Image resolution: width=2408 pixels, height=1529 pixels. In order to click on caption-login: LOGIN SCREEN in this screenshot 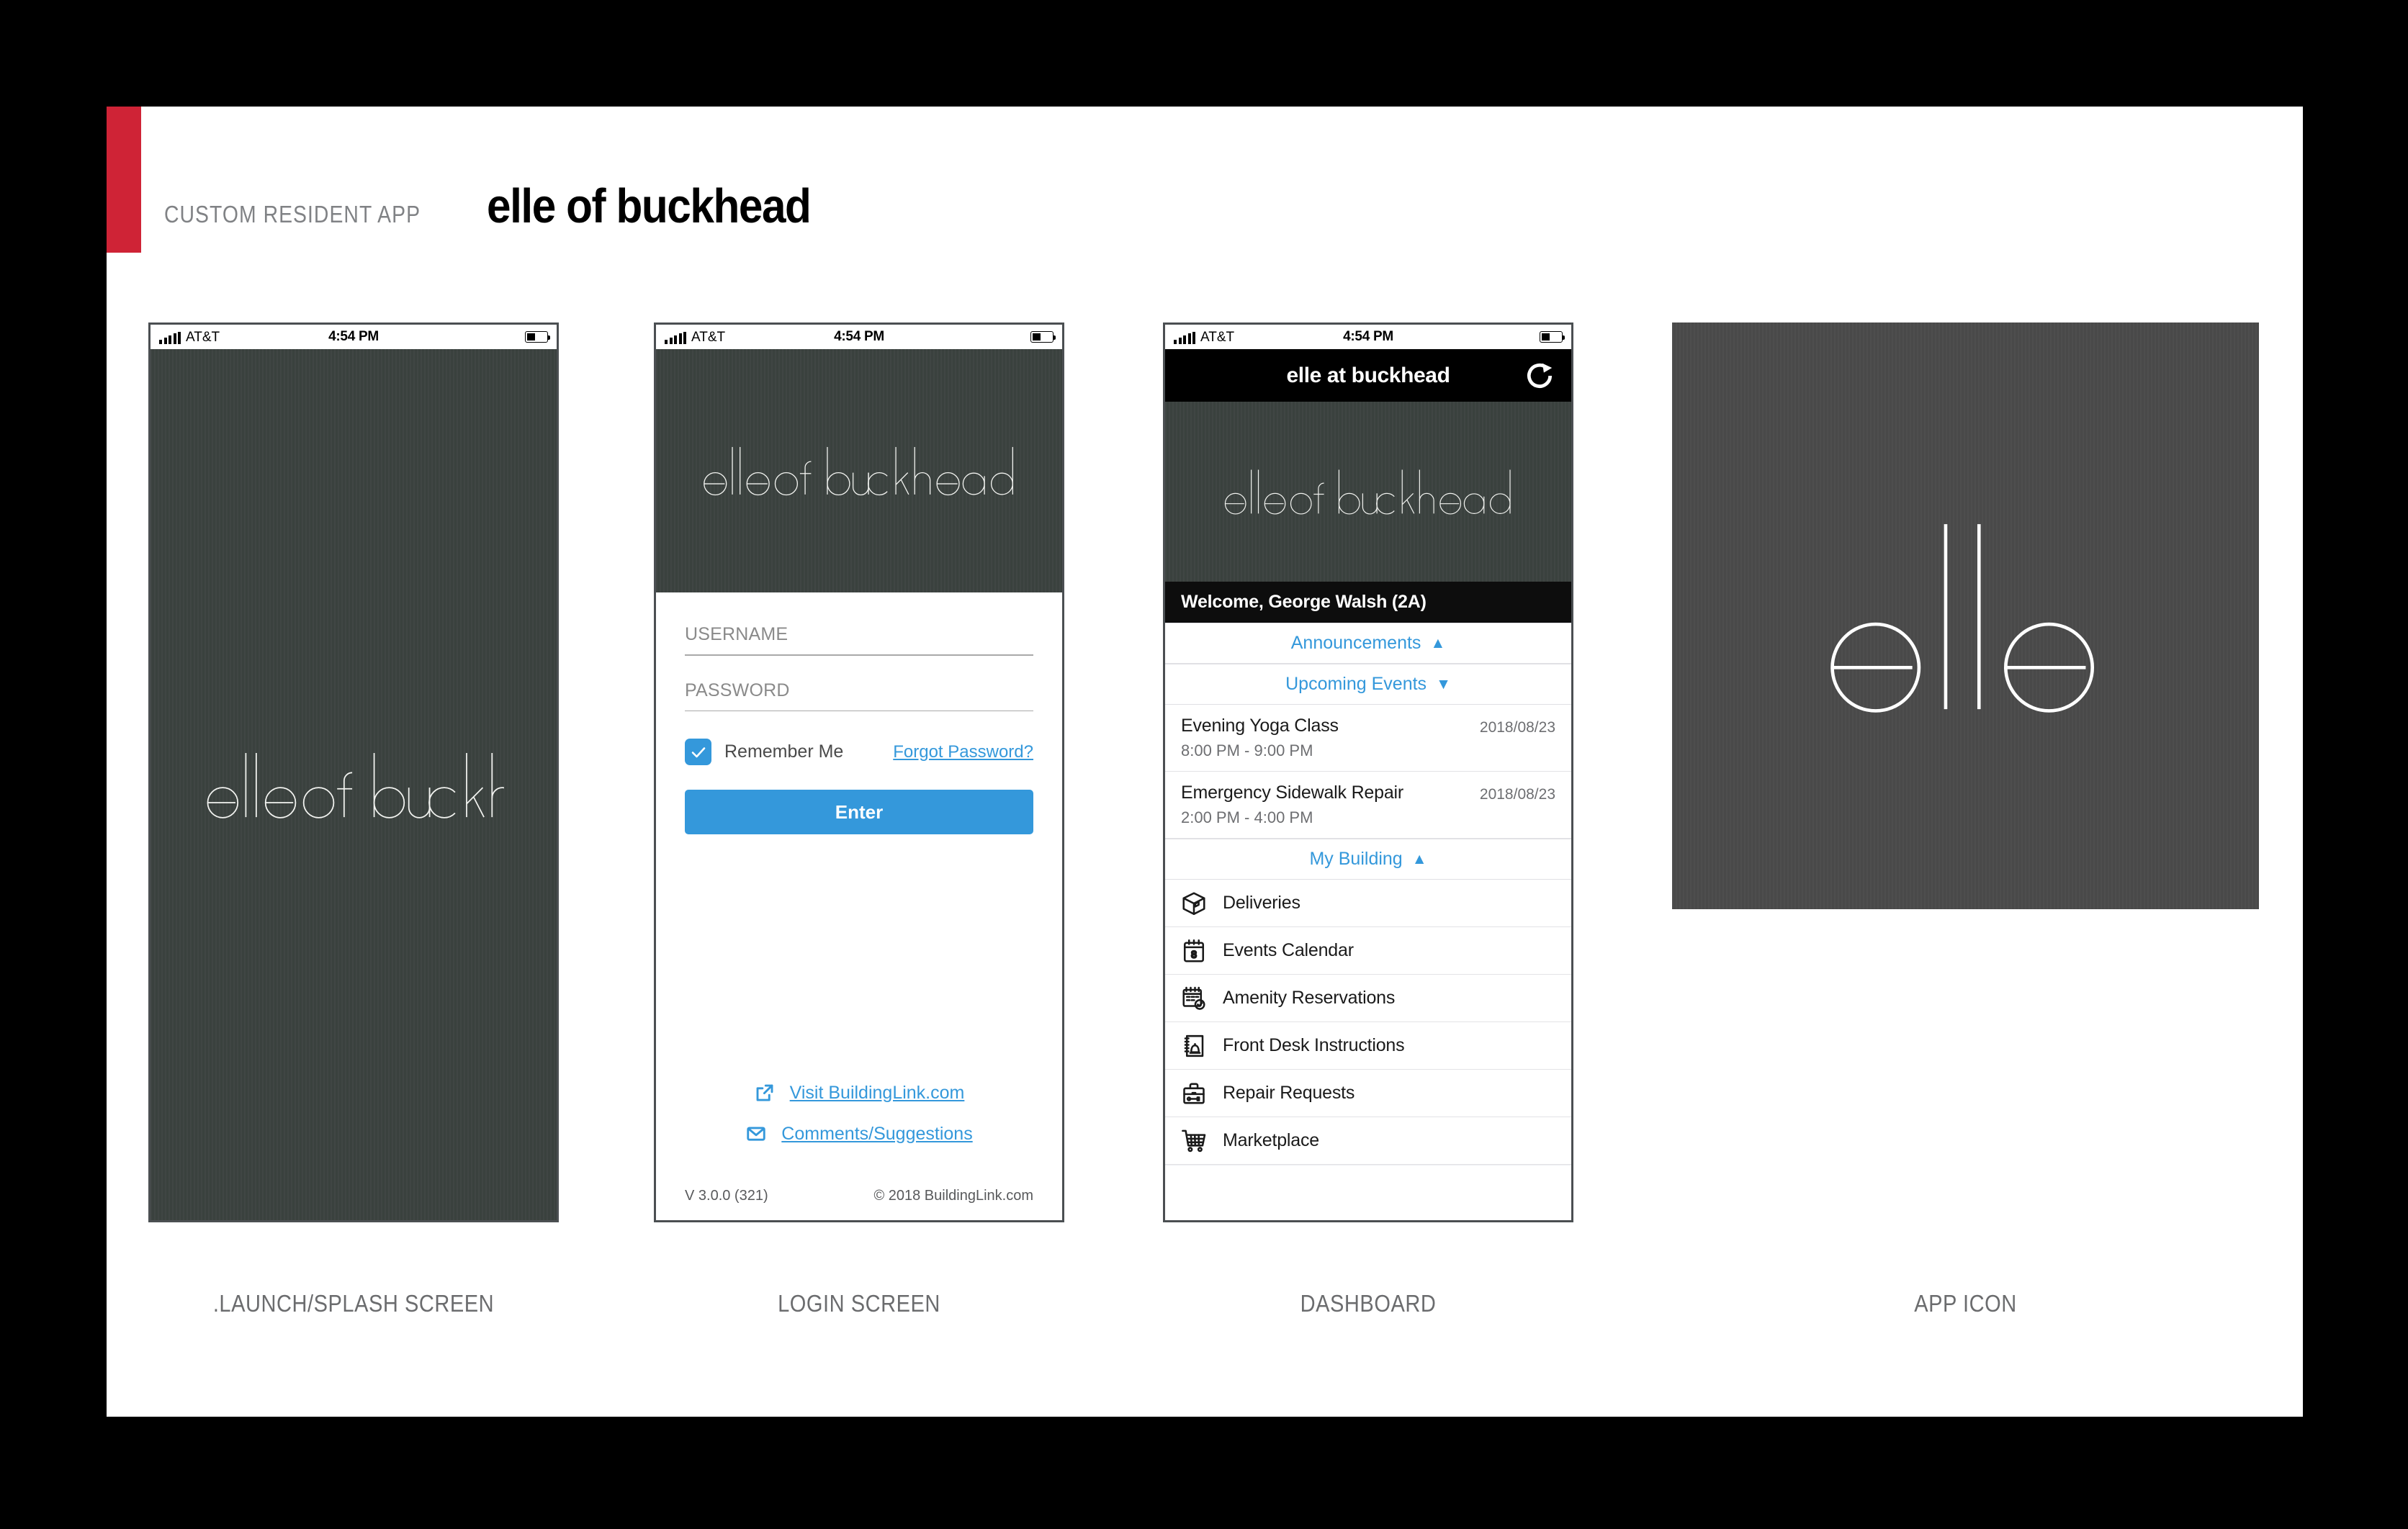, I will do `click(859, 1303)`.